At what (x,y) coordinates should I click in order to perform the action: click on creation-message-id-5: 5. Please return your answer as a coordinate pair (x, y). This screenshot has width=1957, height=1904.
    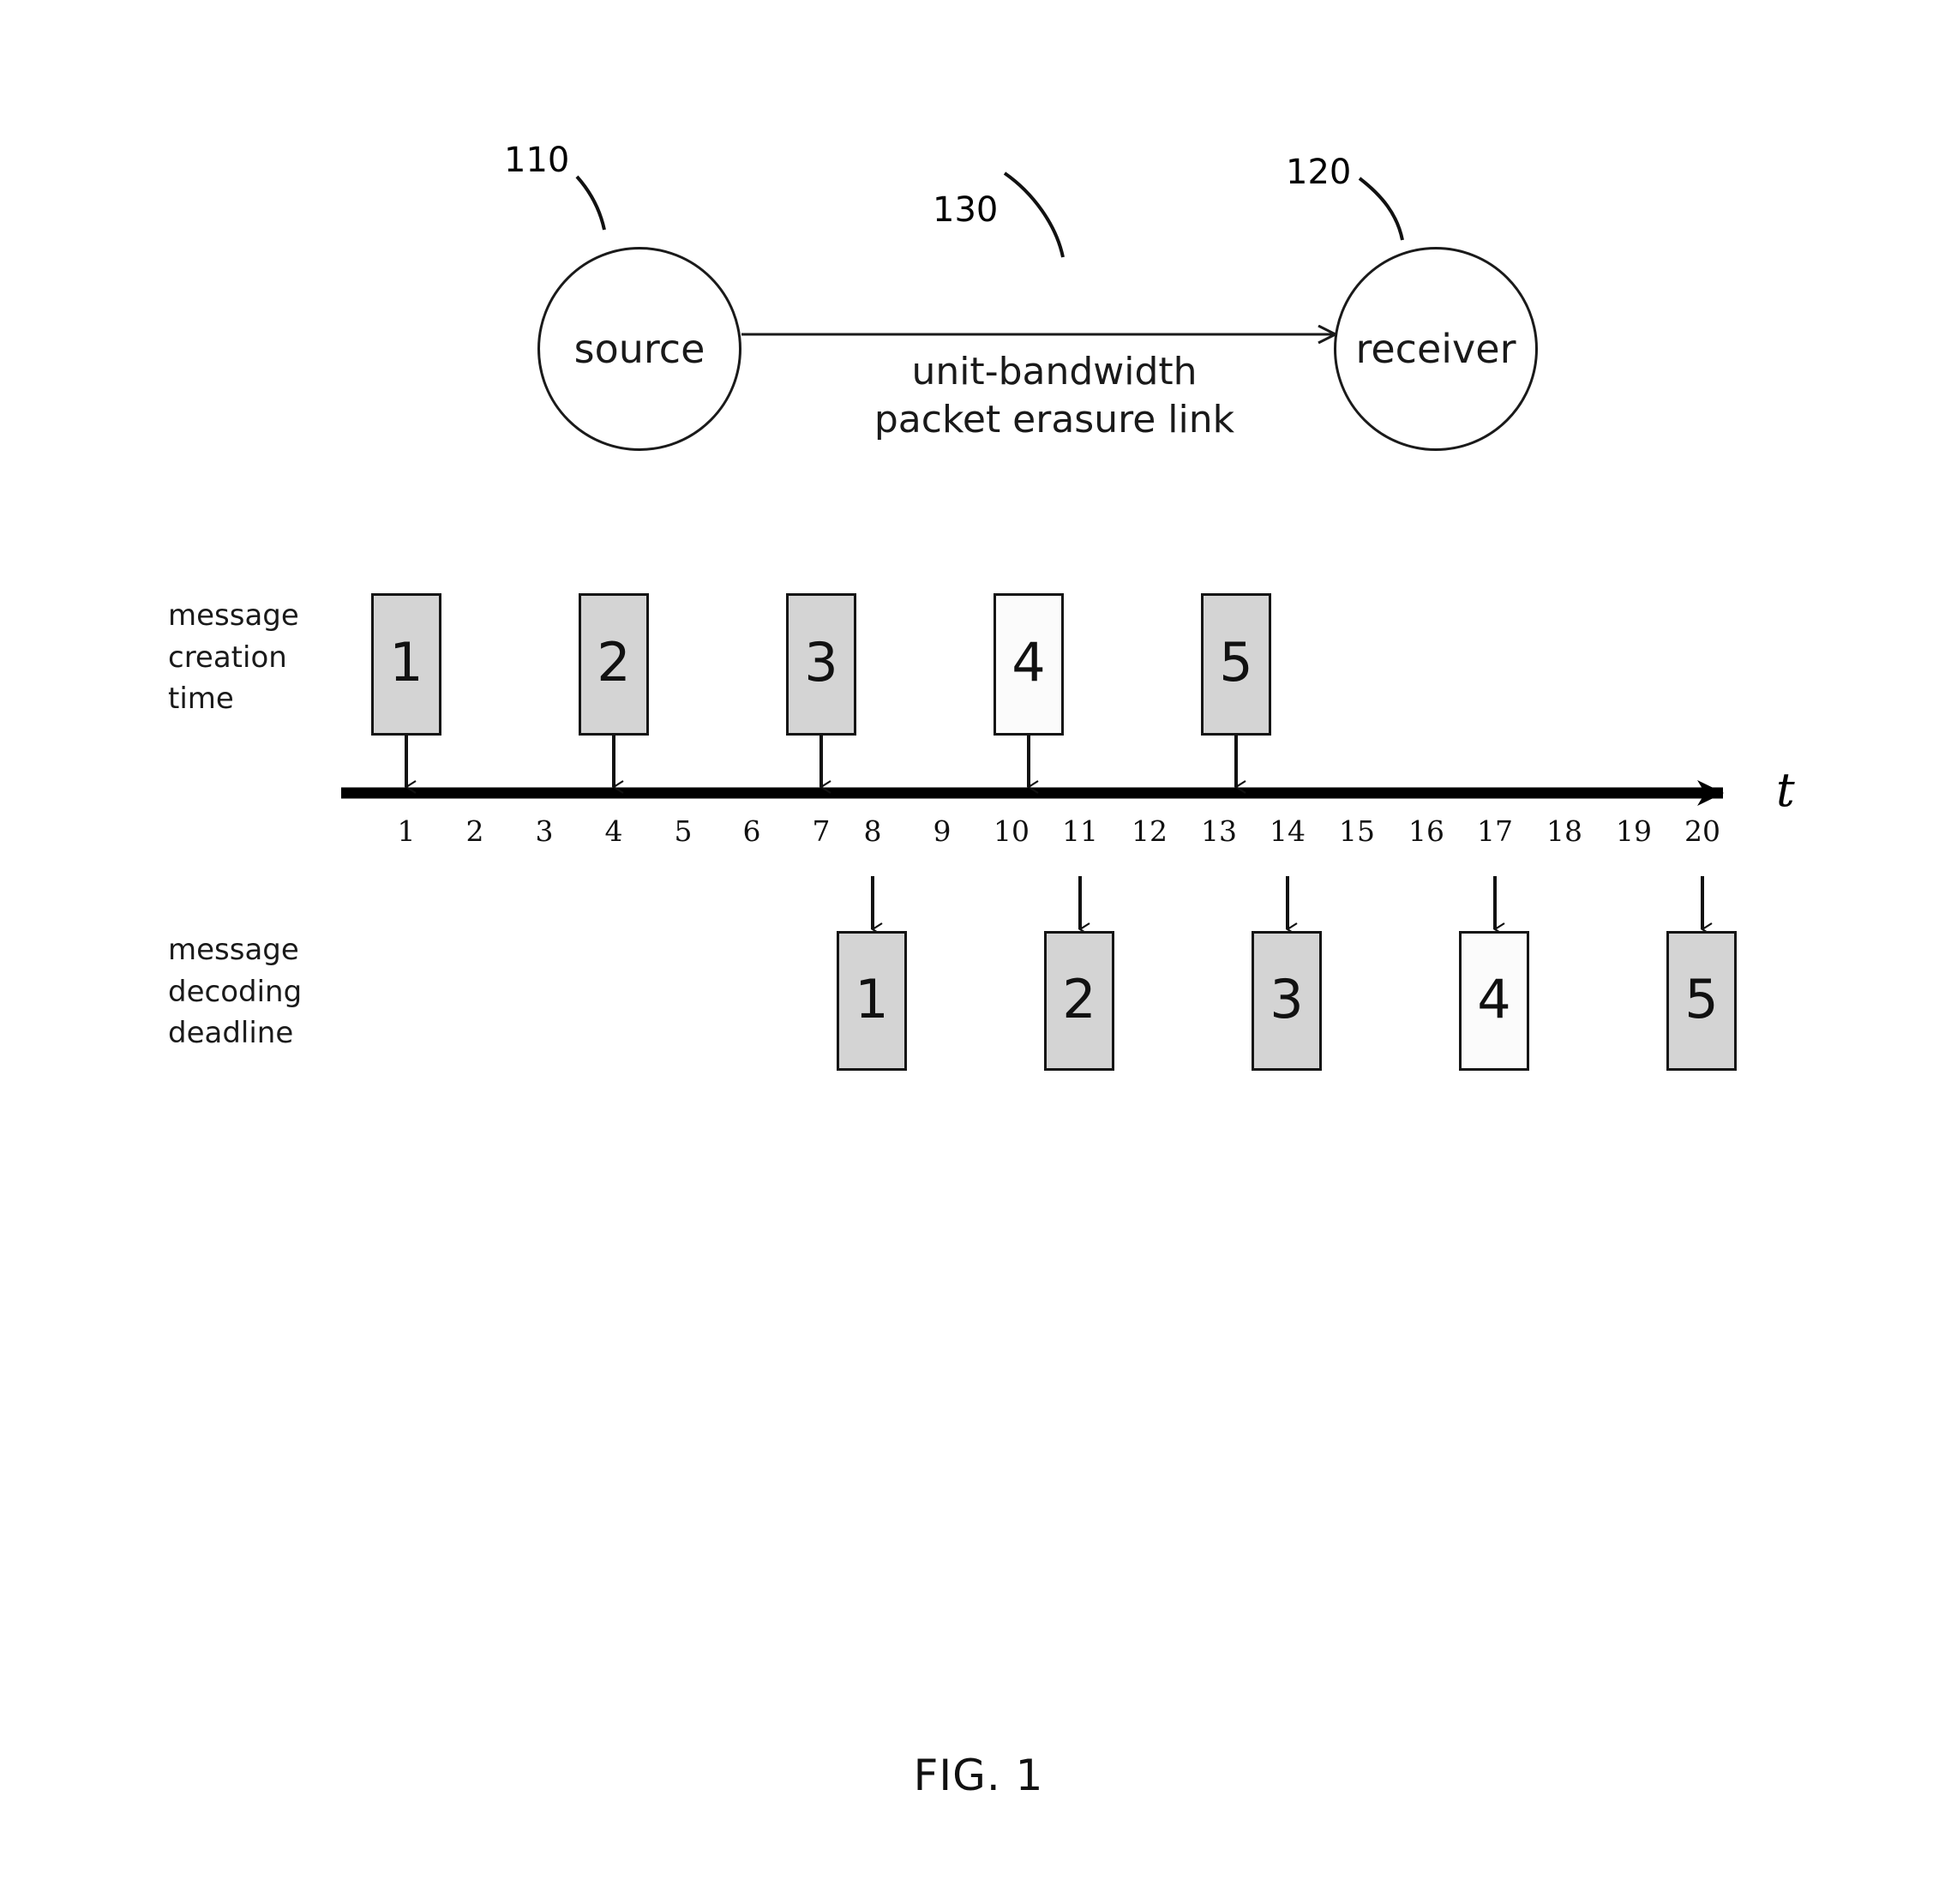
    Looking at the image, I should click on (1236, 662).